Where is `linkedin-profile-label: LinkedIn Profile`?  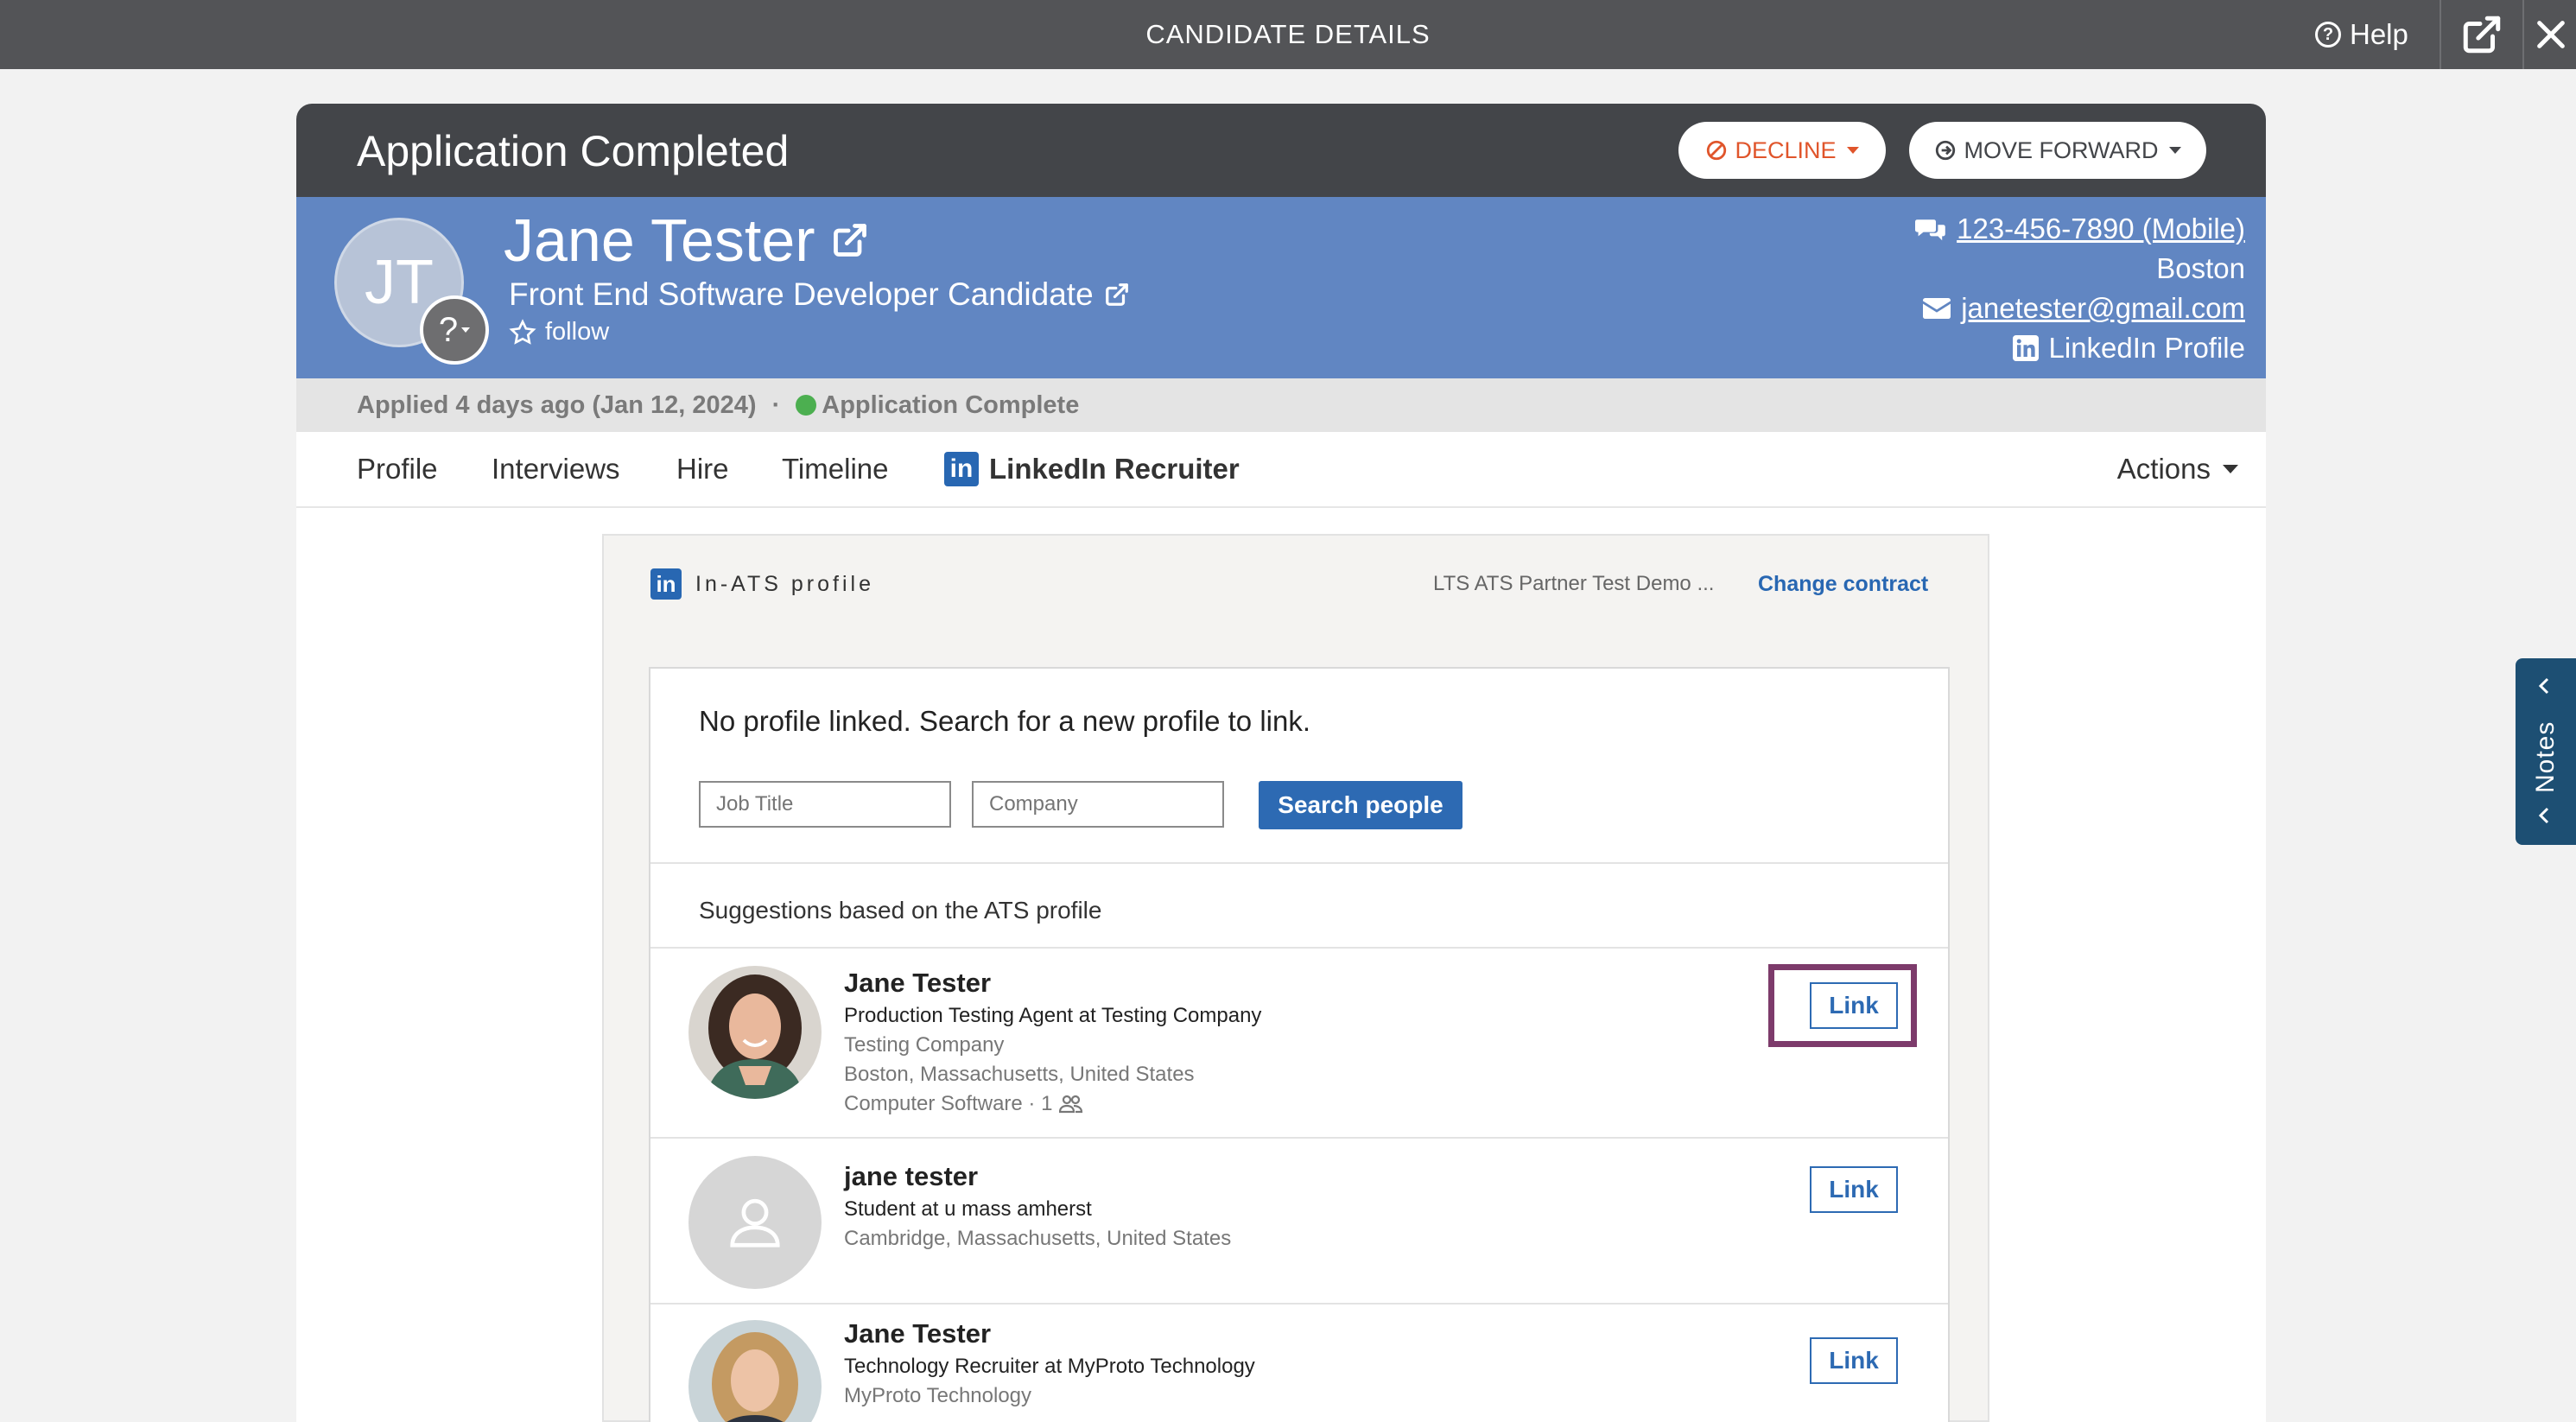
linkedin-profile-label: LinkedIn Profile is located at coordinates (2146, 348).